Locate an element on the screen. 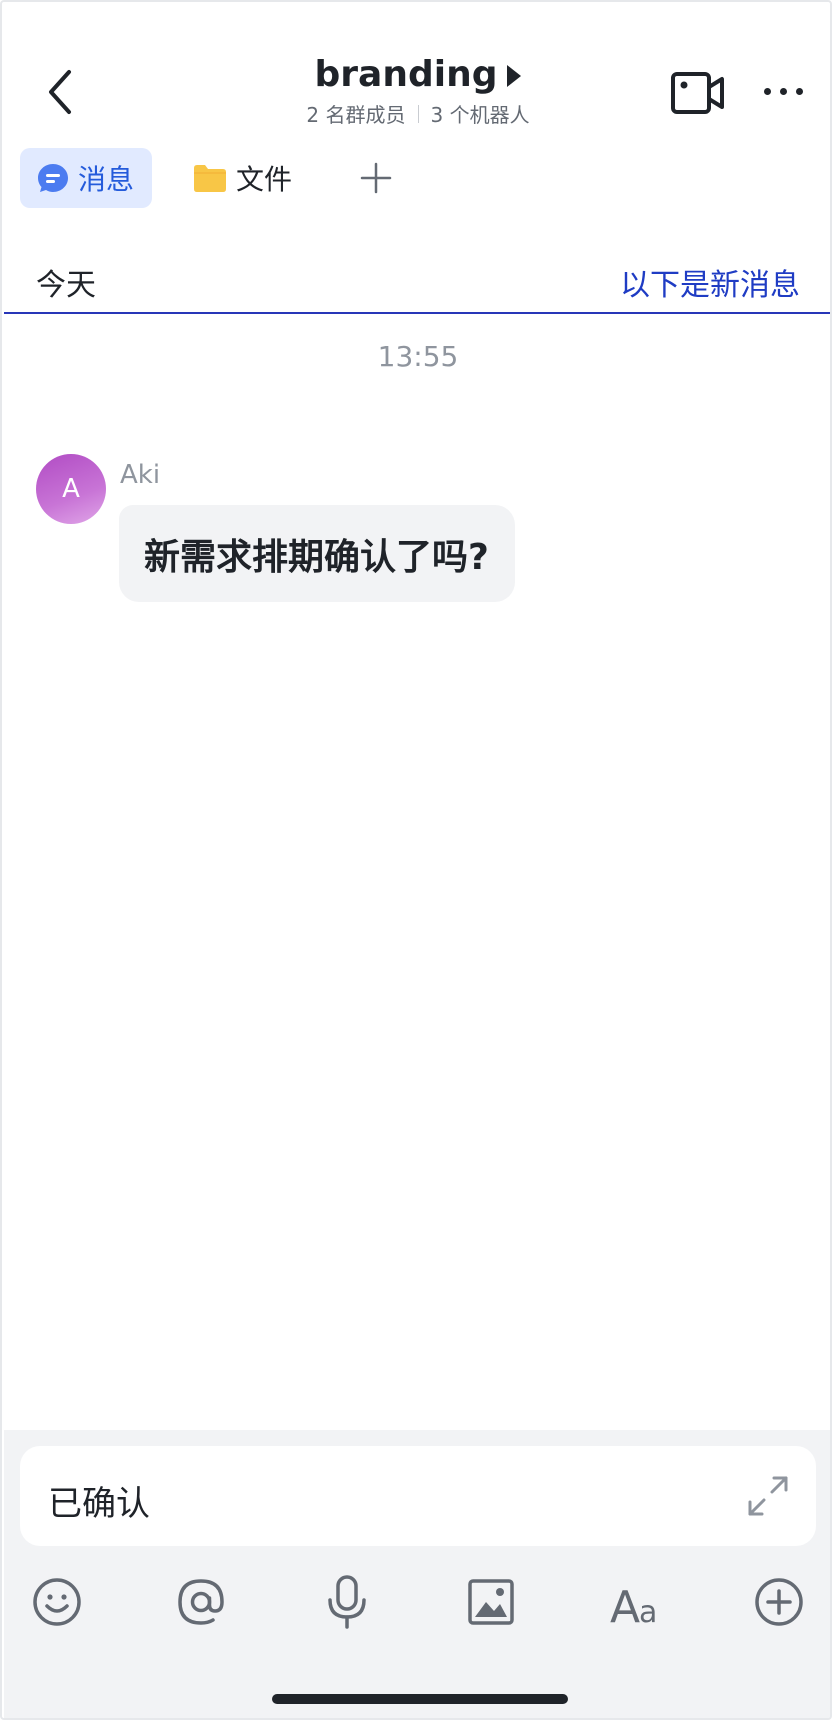 The height and width of the screenshot is (1720, 832). subtitle-divider is located at coordinates (418, 113).